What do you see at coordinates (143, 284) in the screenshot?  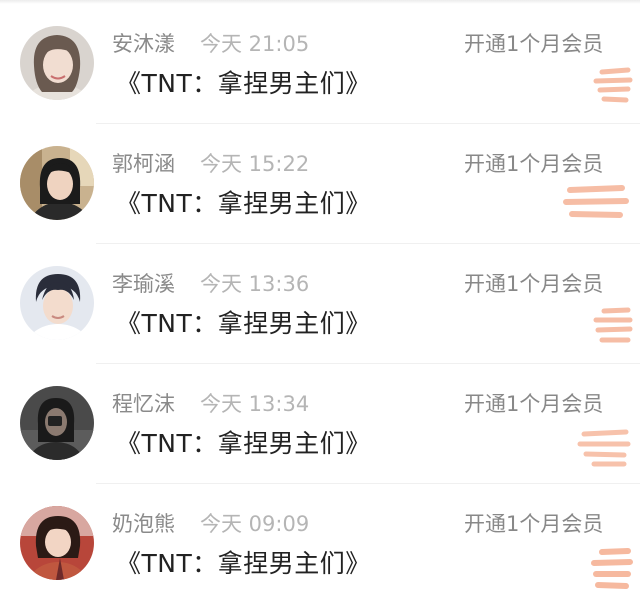 I see `user-name: 李瑜溪` at bounding box center [143, 284].